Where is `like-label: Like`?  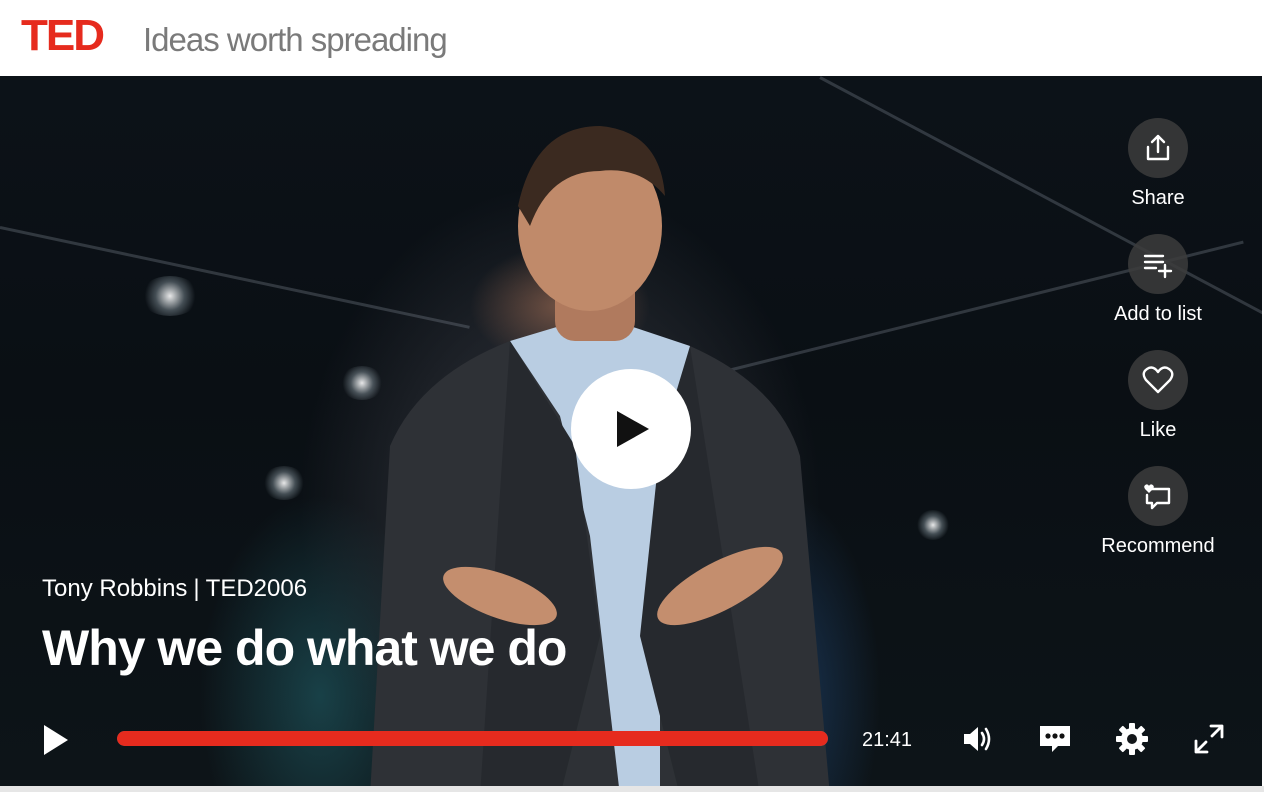
like-label: Like is located at coordinates (1158, 430).